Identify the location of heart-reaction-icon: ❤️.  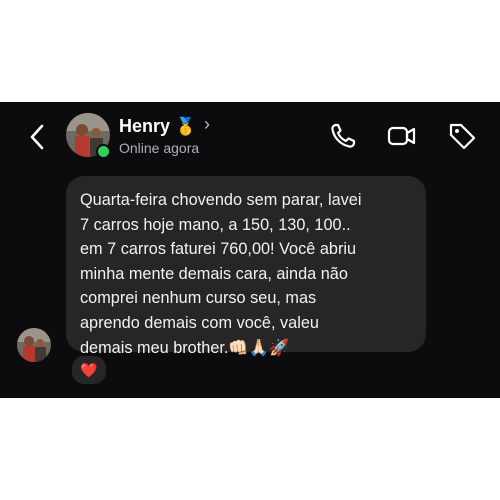
(89, 370).